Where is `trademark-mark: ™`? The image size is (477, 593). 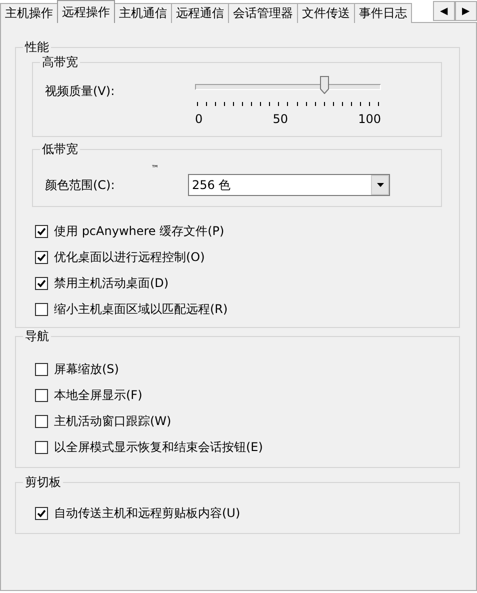 trademark-mark: ™ is located at coordinates (155, 169).